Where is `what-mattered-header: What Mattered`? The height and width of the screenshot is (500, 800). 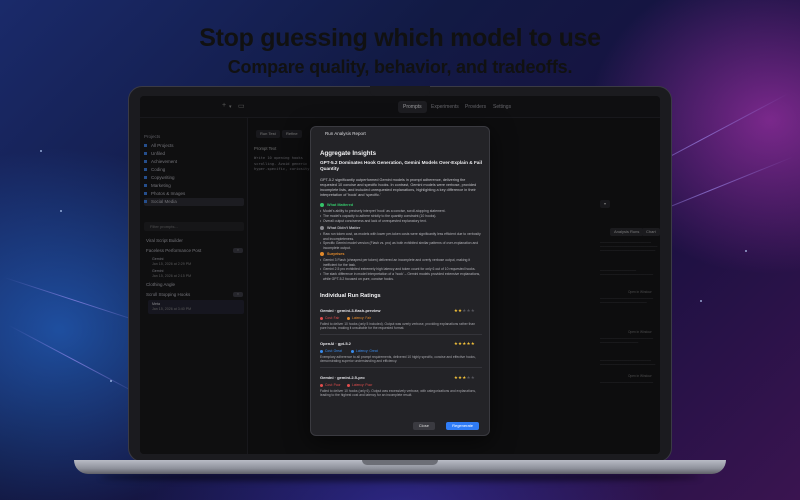 what-mattered-header: What Mattered is located at coordinates (336, 205).